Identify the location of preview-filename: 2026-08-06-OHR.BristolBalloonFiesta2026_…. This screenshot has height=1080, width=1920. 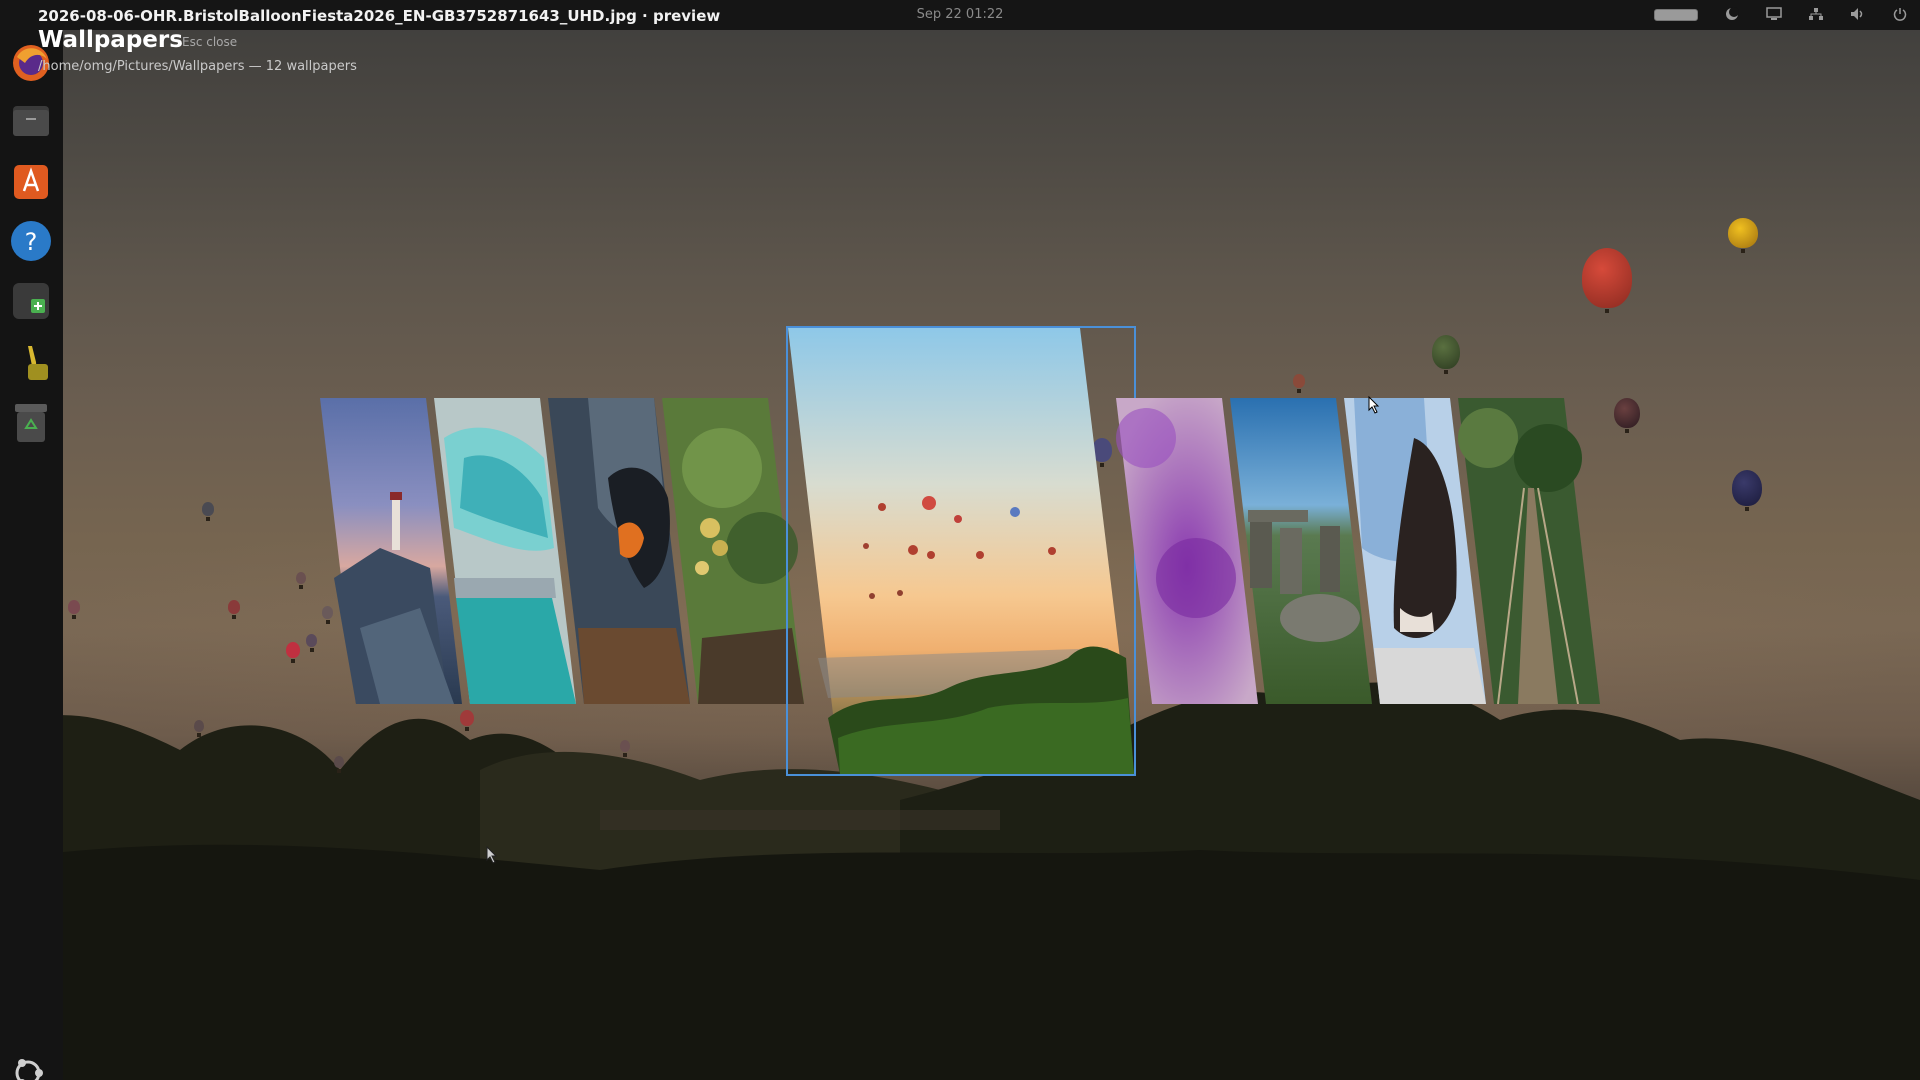
(379, 16).